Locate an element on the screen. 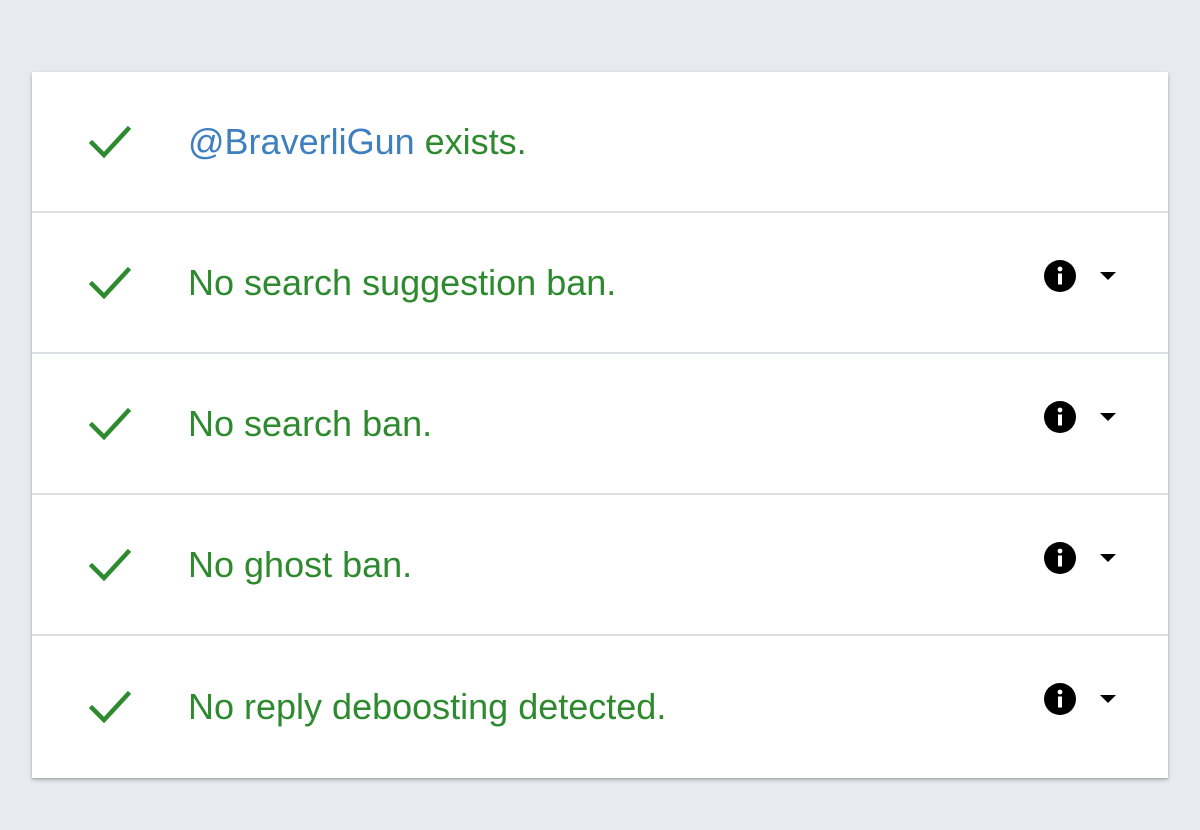  account-handle-link: @BraverliGun is located at coordinates (301, 141).